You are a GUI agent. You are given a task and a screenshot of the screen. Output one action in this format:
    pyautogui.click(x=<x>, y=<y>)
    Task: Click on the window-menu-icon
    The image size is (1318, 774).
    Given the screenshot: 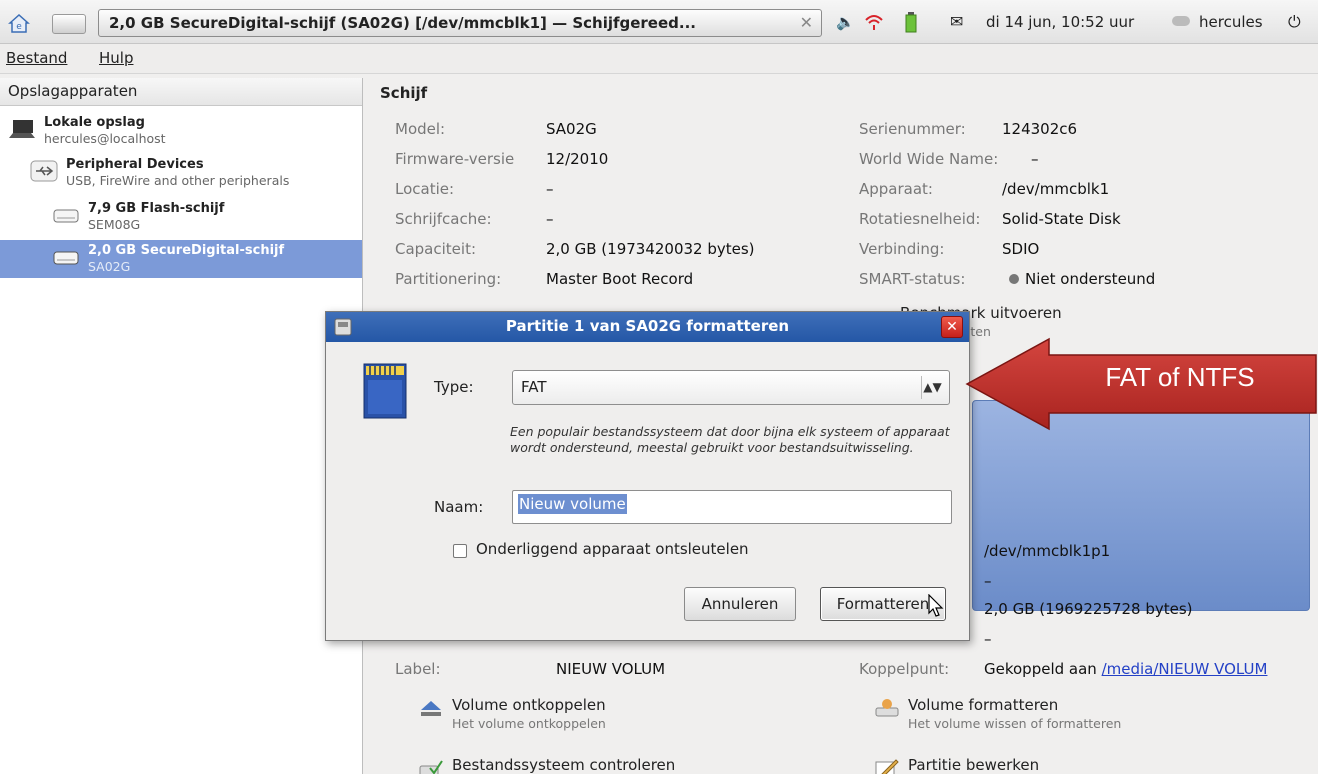 What is the action you would take?
    pyautogui.click(x=343, y=327)
    